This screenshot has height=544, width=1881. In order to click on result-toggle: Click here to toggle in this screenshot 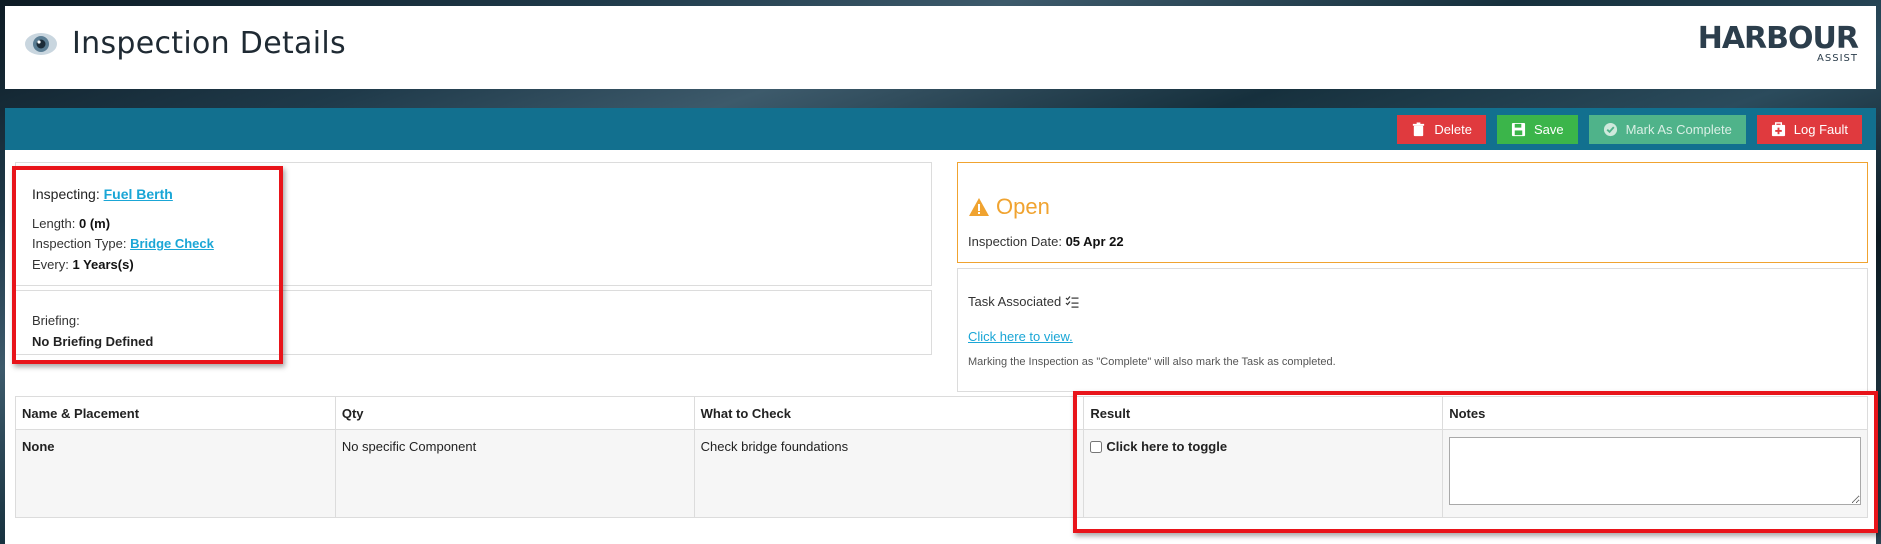, I will do `click(1263, 446)`.